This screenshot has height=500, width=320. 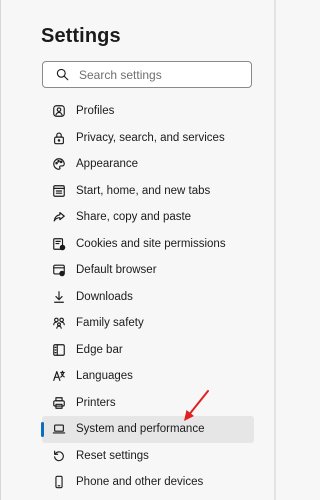 What do you see at coordinates (134, 217) in the screenshot?
I see `sidebar-item-label: Share, copy and paste` at bounding box center [134, 217].